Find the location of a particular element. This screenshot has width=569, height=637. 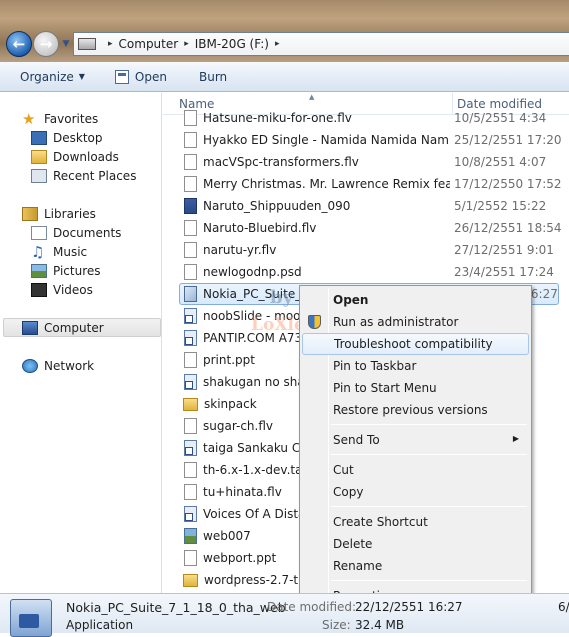

breadcrumb-drive: IBM-20G (F:) is located at coordinates (232, 44).